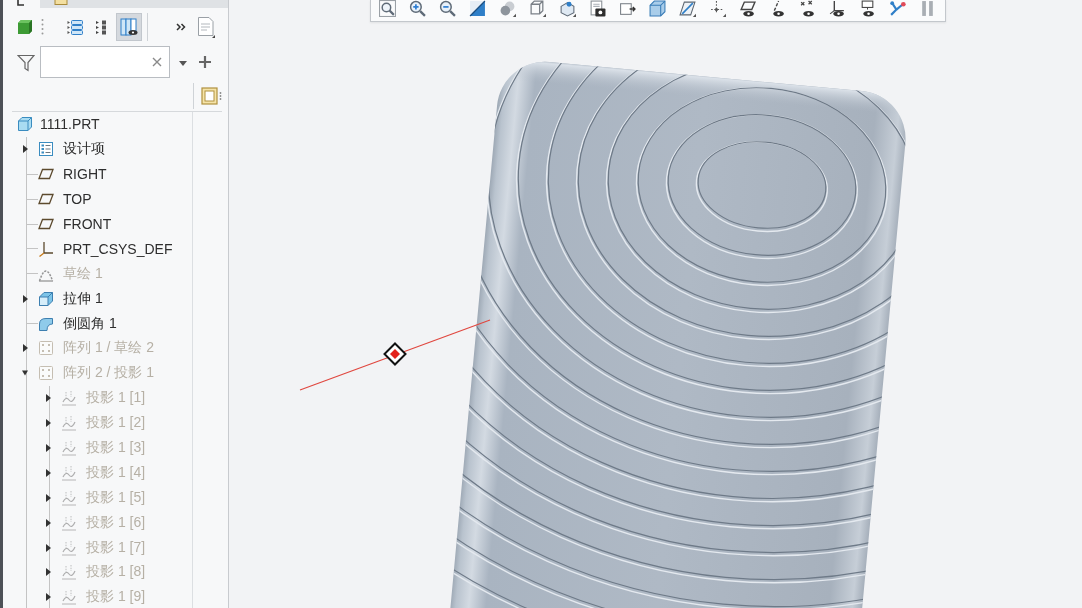 This screenshot has width=1082, height=608. I want to click on cube-outline-icon, so click(537, 8).